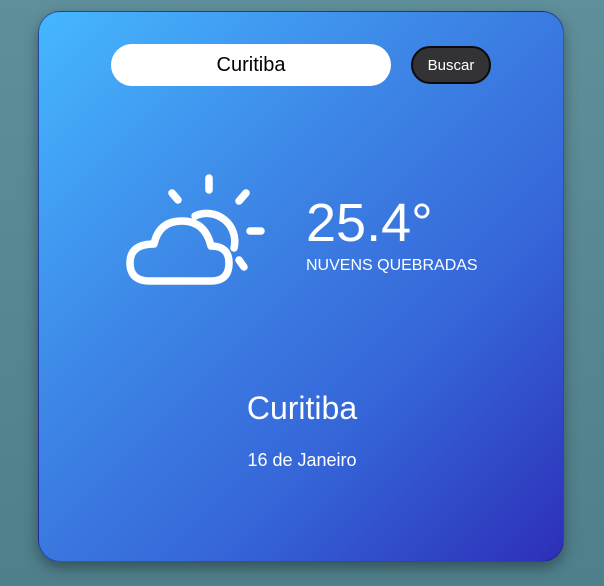 This screenshot has width=604, height=586. What do you see at coordinates (251, 65) in the screenshot?
I see `city-search-input` at bounding box center [251, 65].